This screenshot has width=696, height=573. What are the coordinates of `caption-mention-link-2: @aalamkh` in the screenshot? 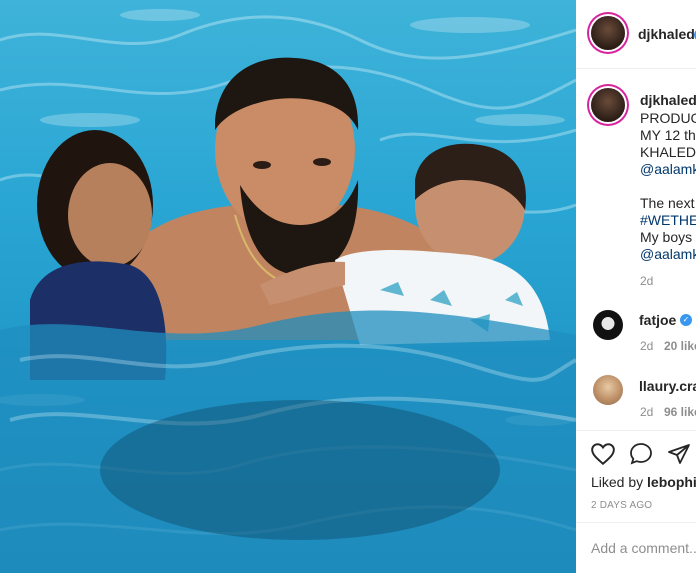 It's located at (668, 254).